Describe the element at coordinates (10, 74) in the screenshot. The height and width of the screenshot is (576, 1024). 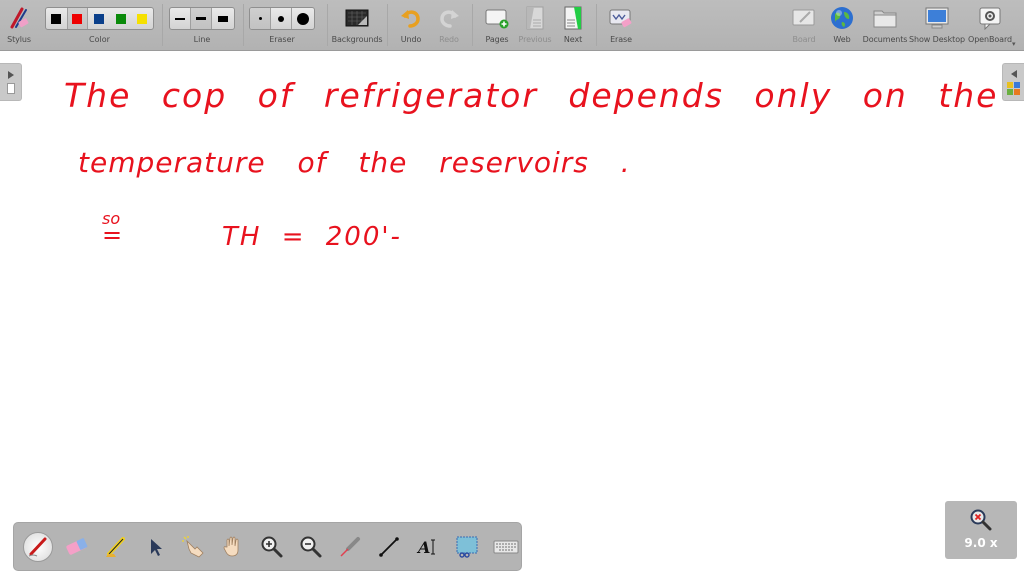
I see `expand-right-arrow-icon` at that location.